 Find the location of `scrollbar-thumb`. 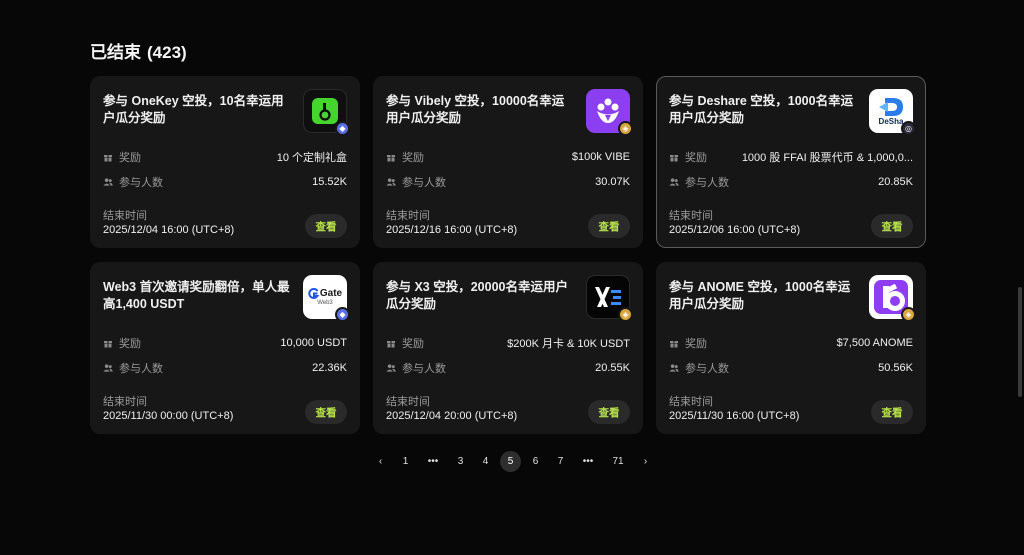

scrollbar-thumb is located at coordinates (1020, 342).